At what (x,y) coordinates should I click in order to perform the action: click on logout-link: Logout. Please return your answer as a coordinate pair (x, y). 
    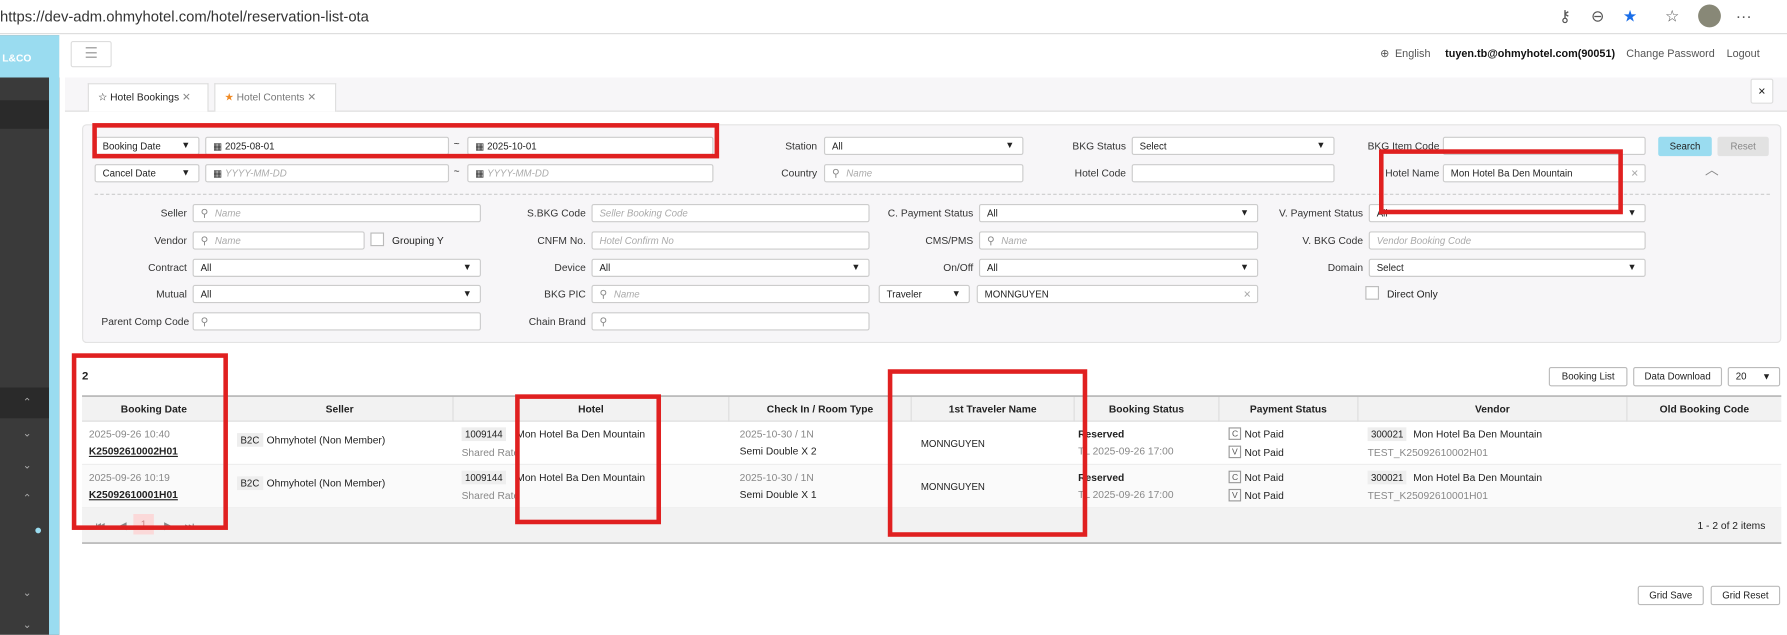
    Looking at the image, I should click on (1743, 54).